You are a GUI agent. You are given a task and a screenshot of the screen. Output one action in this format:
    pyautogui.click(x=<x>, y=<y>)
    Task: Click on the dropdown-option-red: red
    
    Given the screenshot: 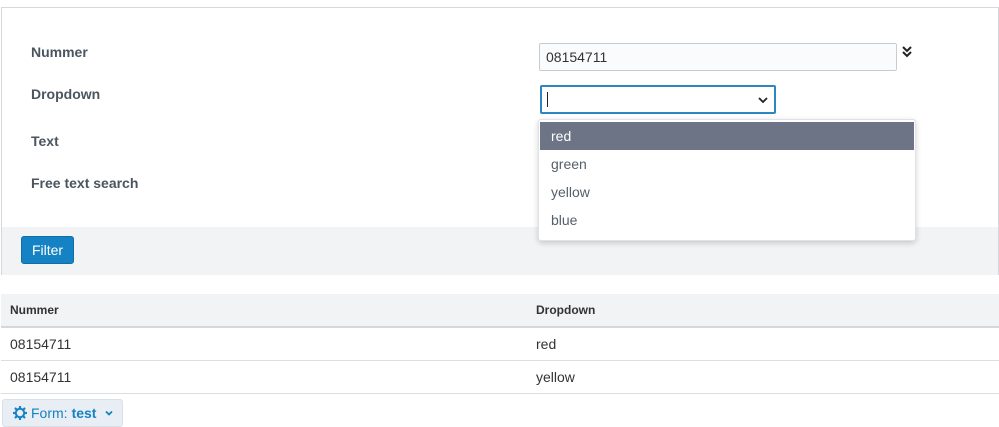 What is the action you would take?
    pyautogui.click(x=727, y=136)
    